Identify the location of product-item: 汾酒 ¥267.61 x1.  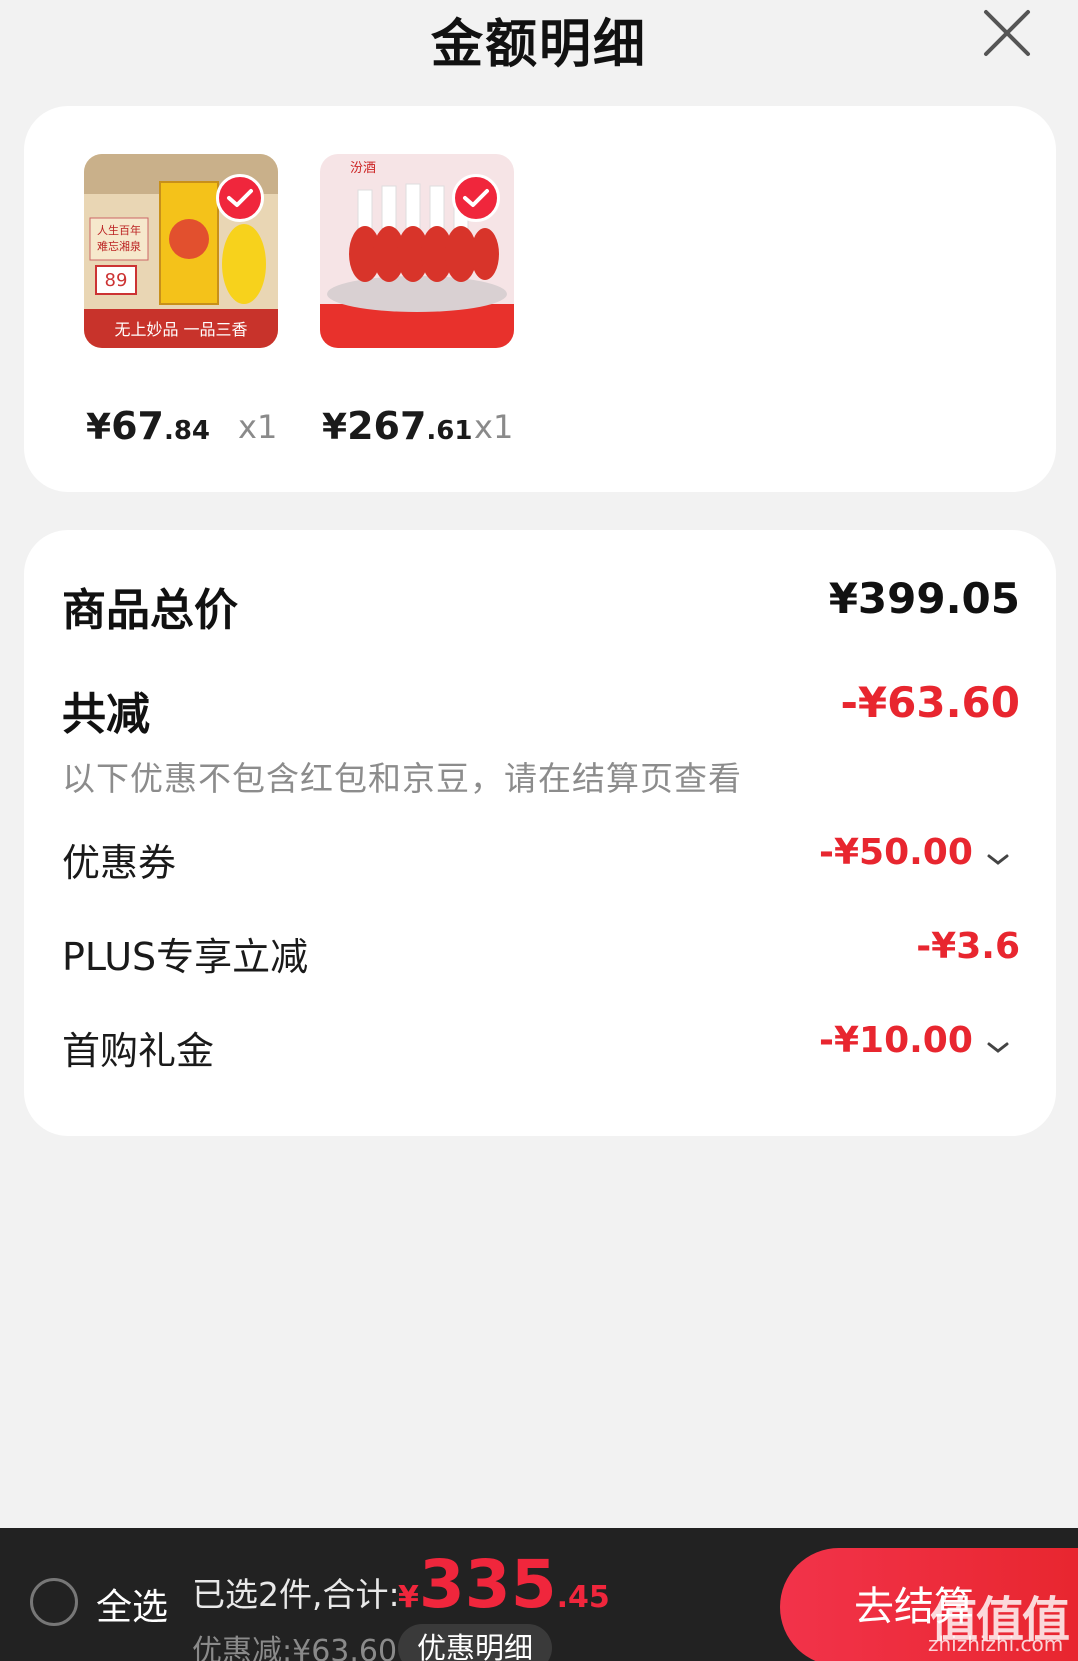
(418, 301).